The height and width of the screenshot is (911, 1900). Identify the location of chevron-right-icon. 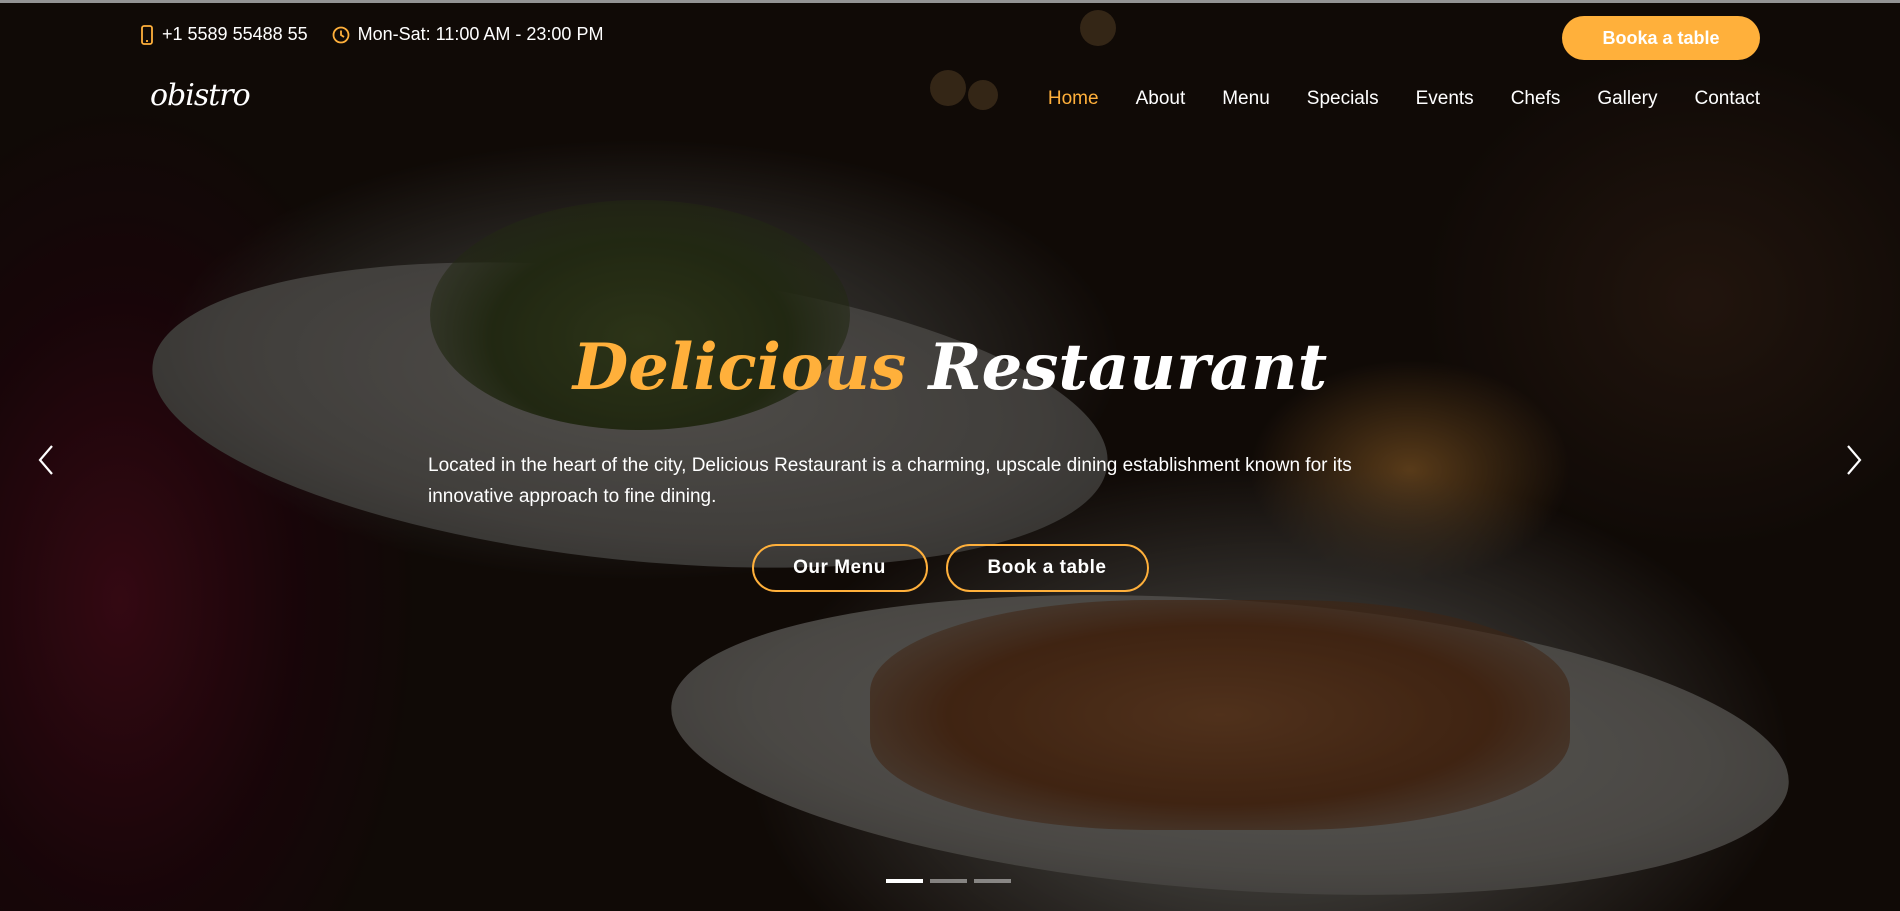
(1854, 460).